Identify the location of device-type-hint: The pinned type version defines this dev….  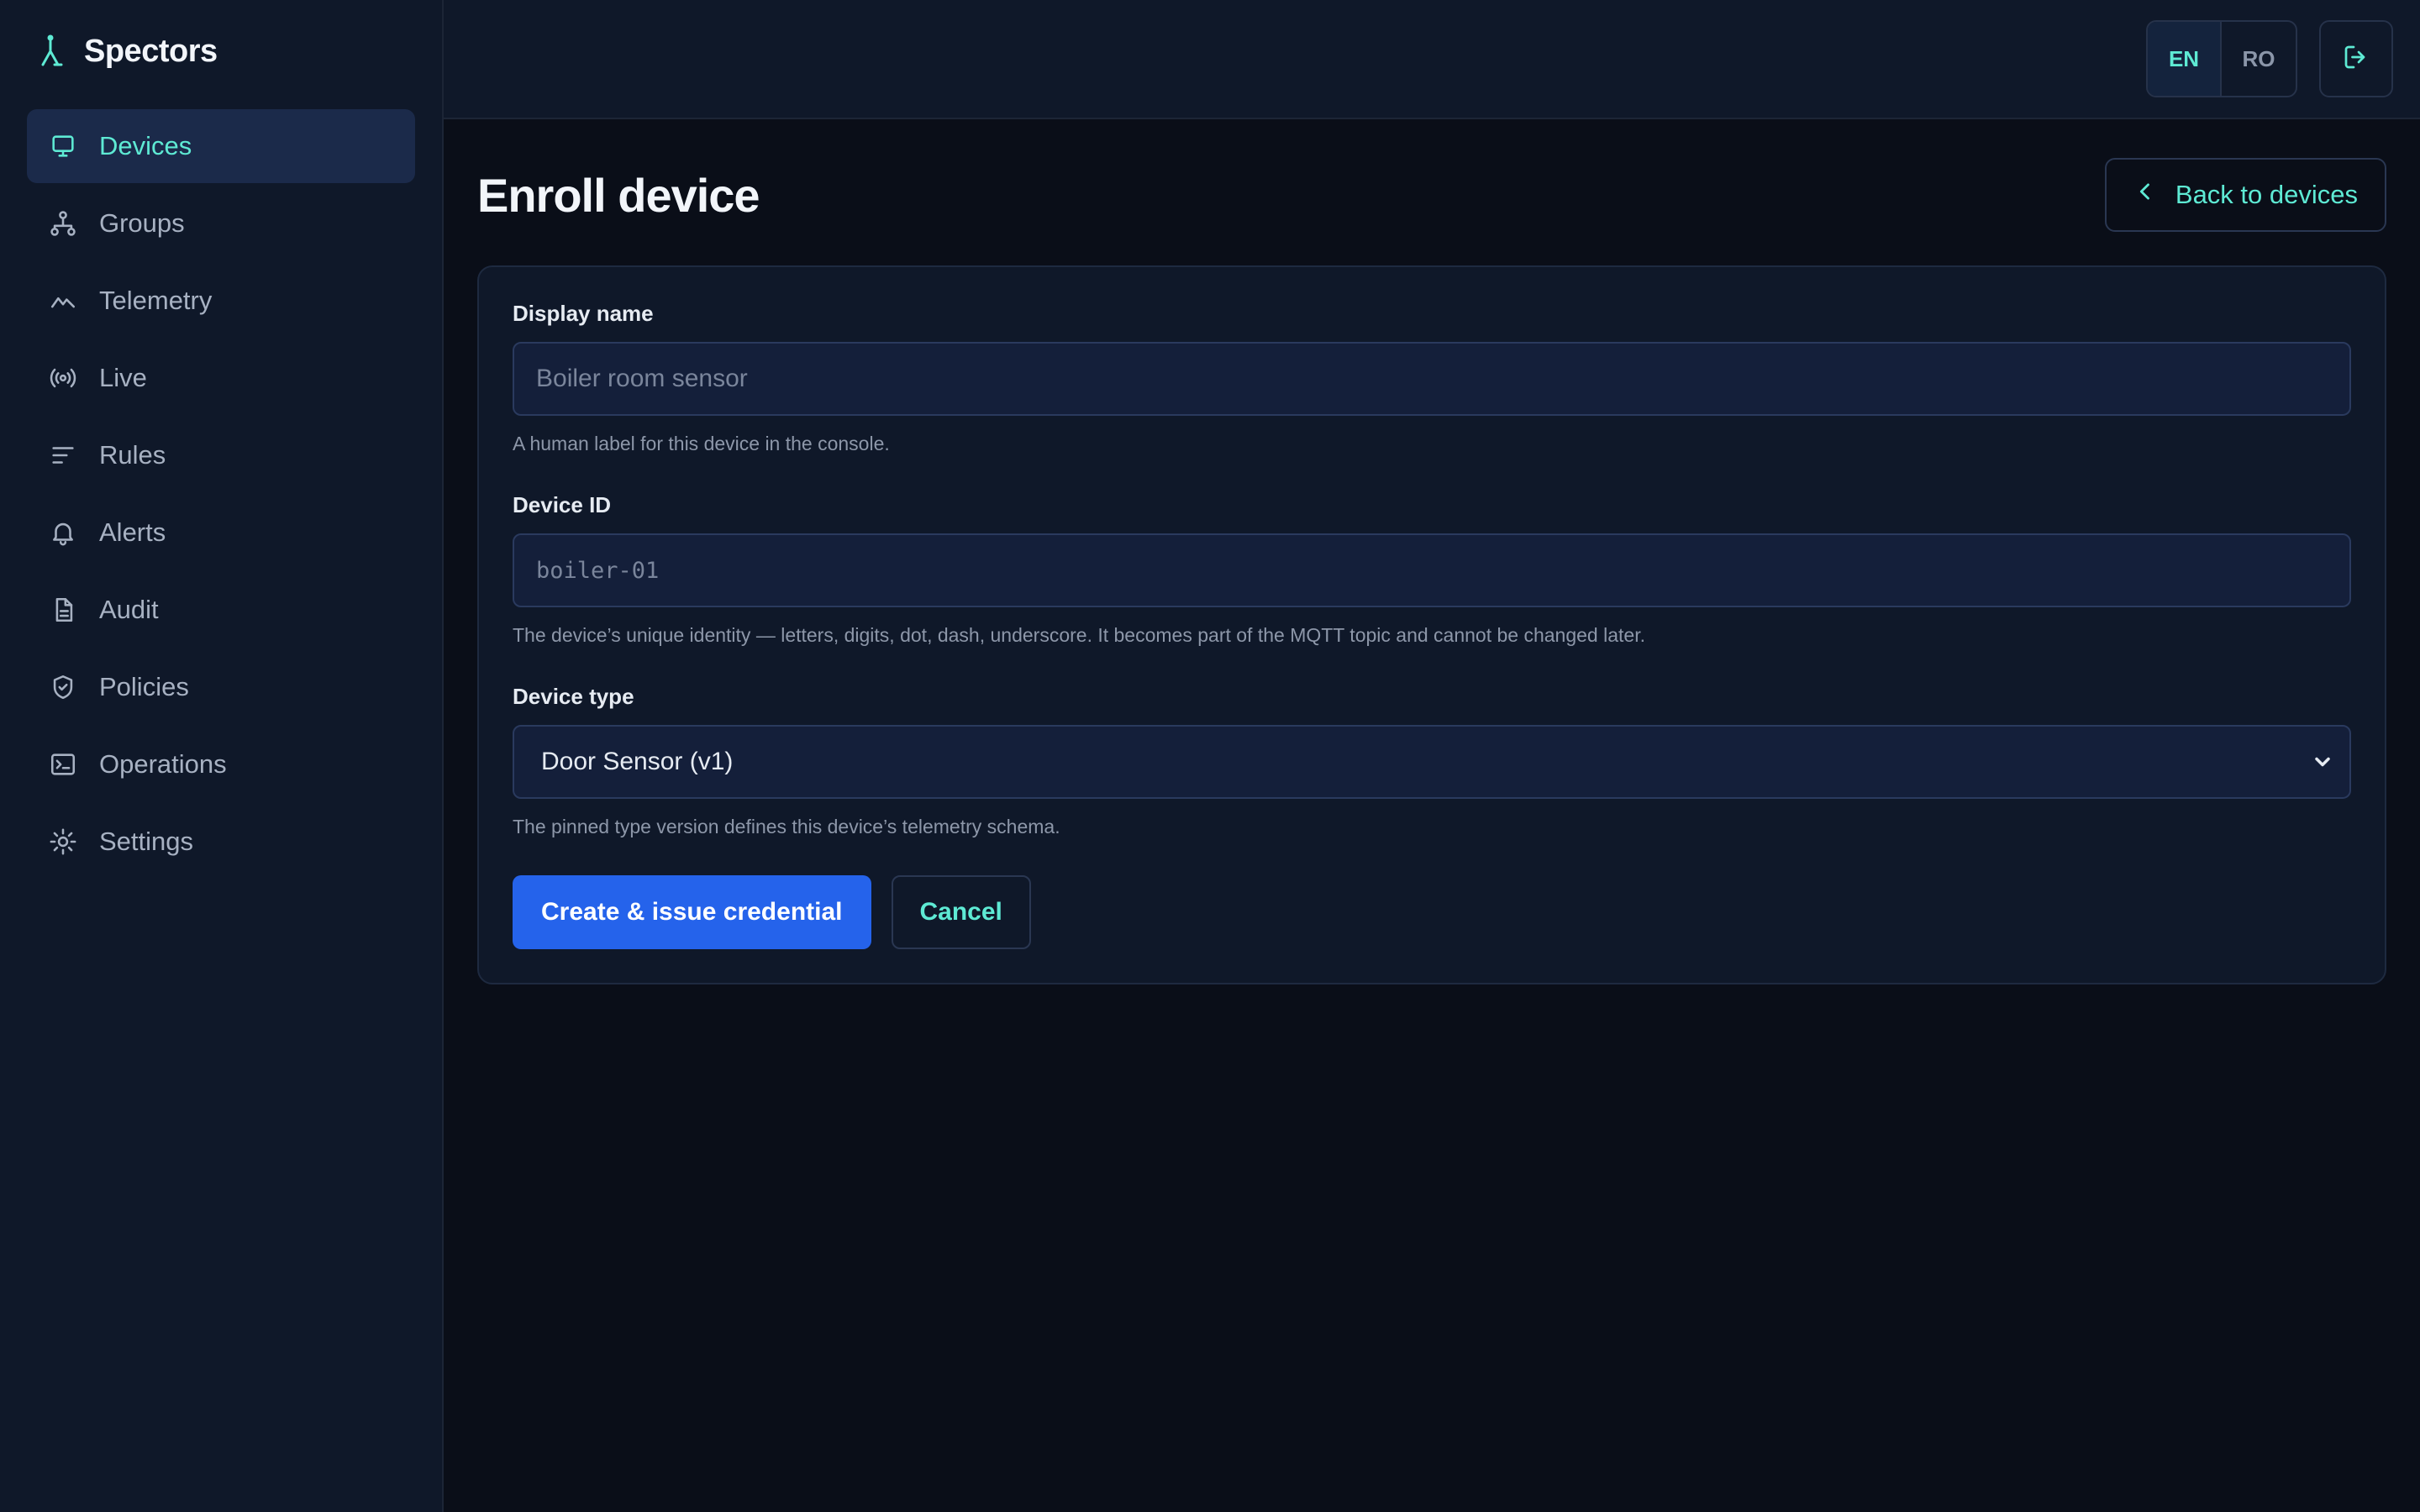
(786, 826).